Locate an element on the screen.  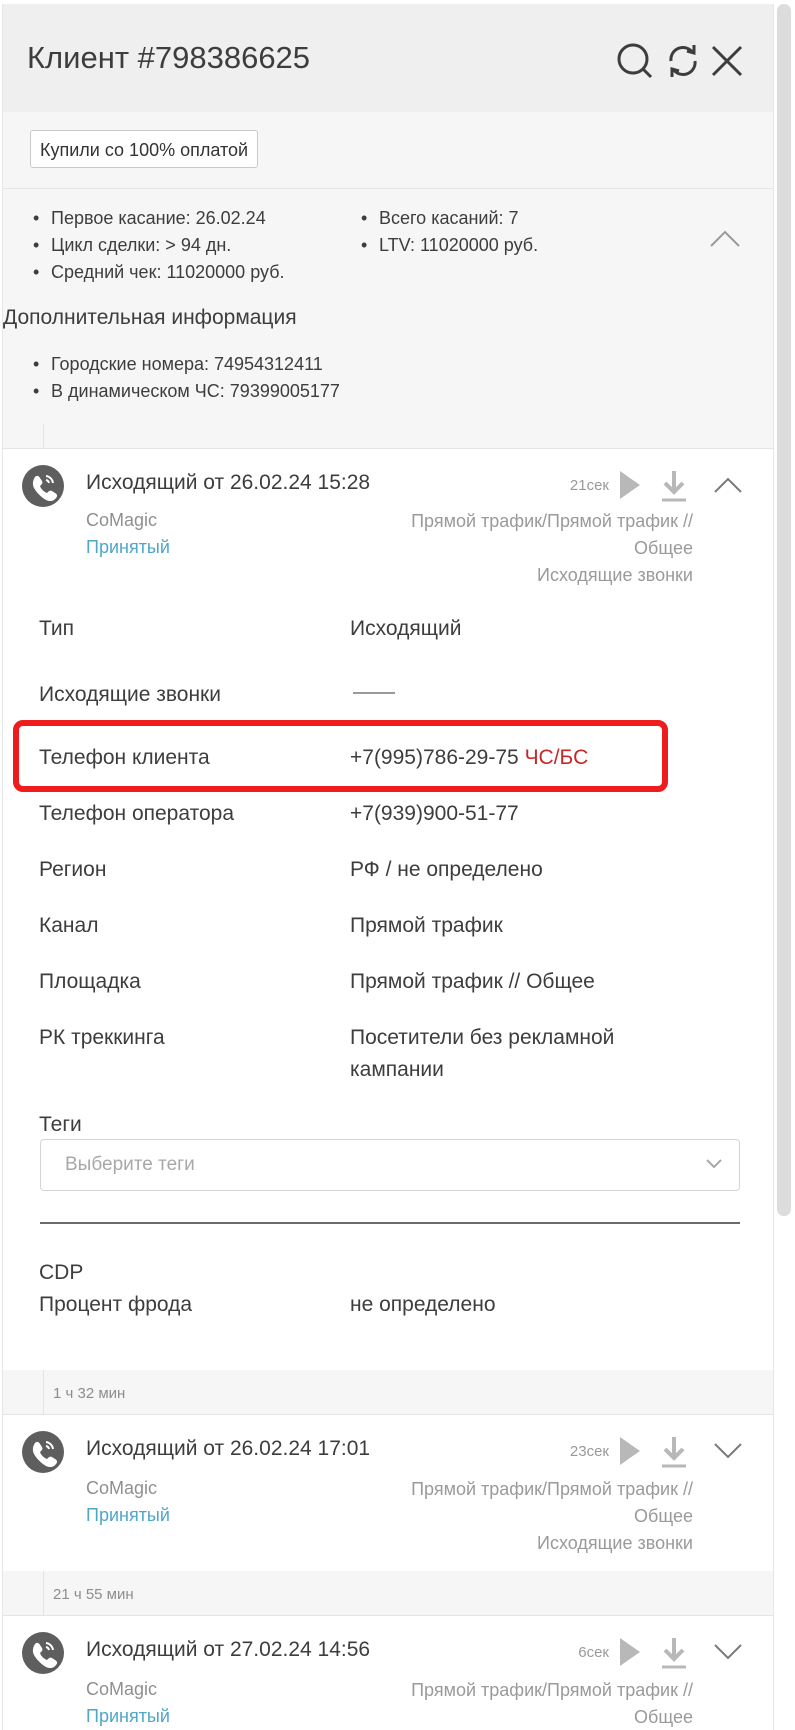
additional-item: В динамическом ЧС: 79399005177 is located at coordinates (186, 391).